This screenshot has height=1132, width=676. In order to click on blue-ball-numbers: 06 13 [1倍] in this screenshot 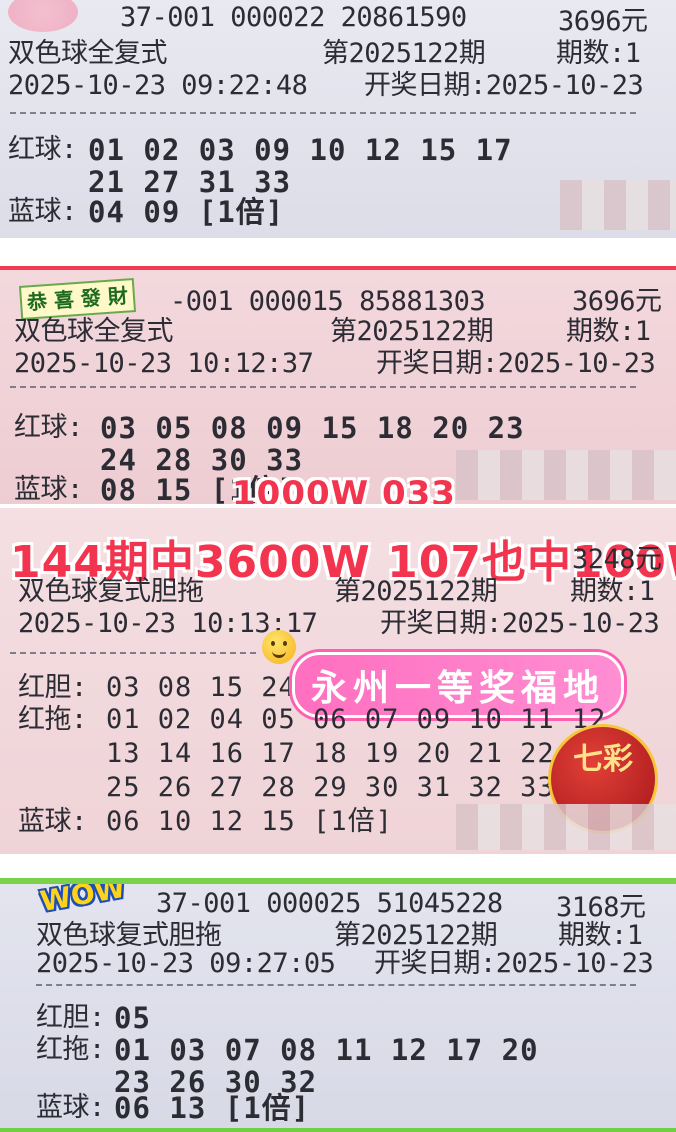, I will do `click(212, 1108)`.